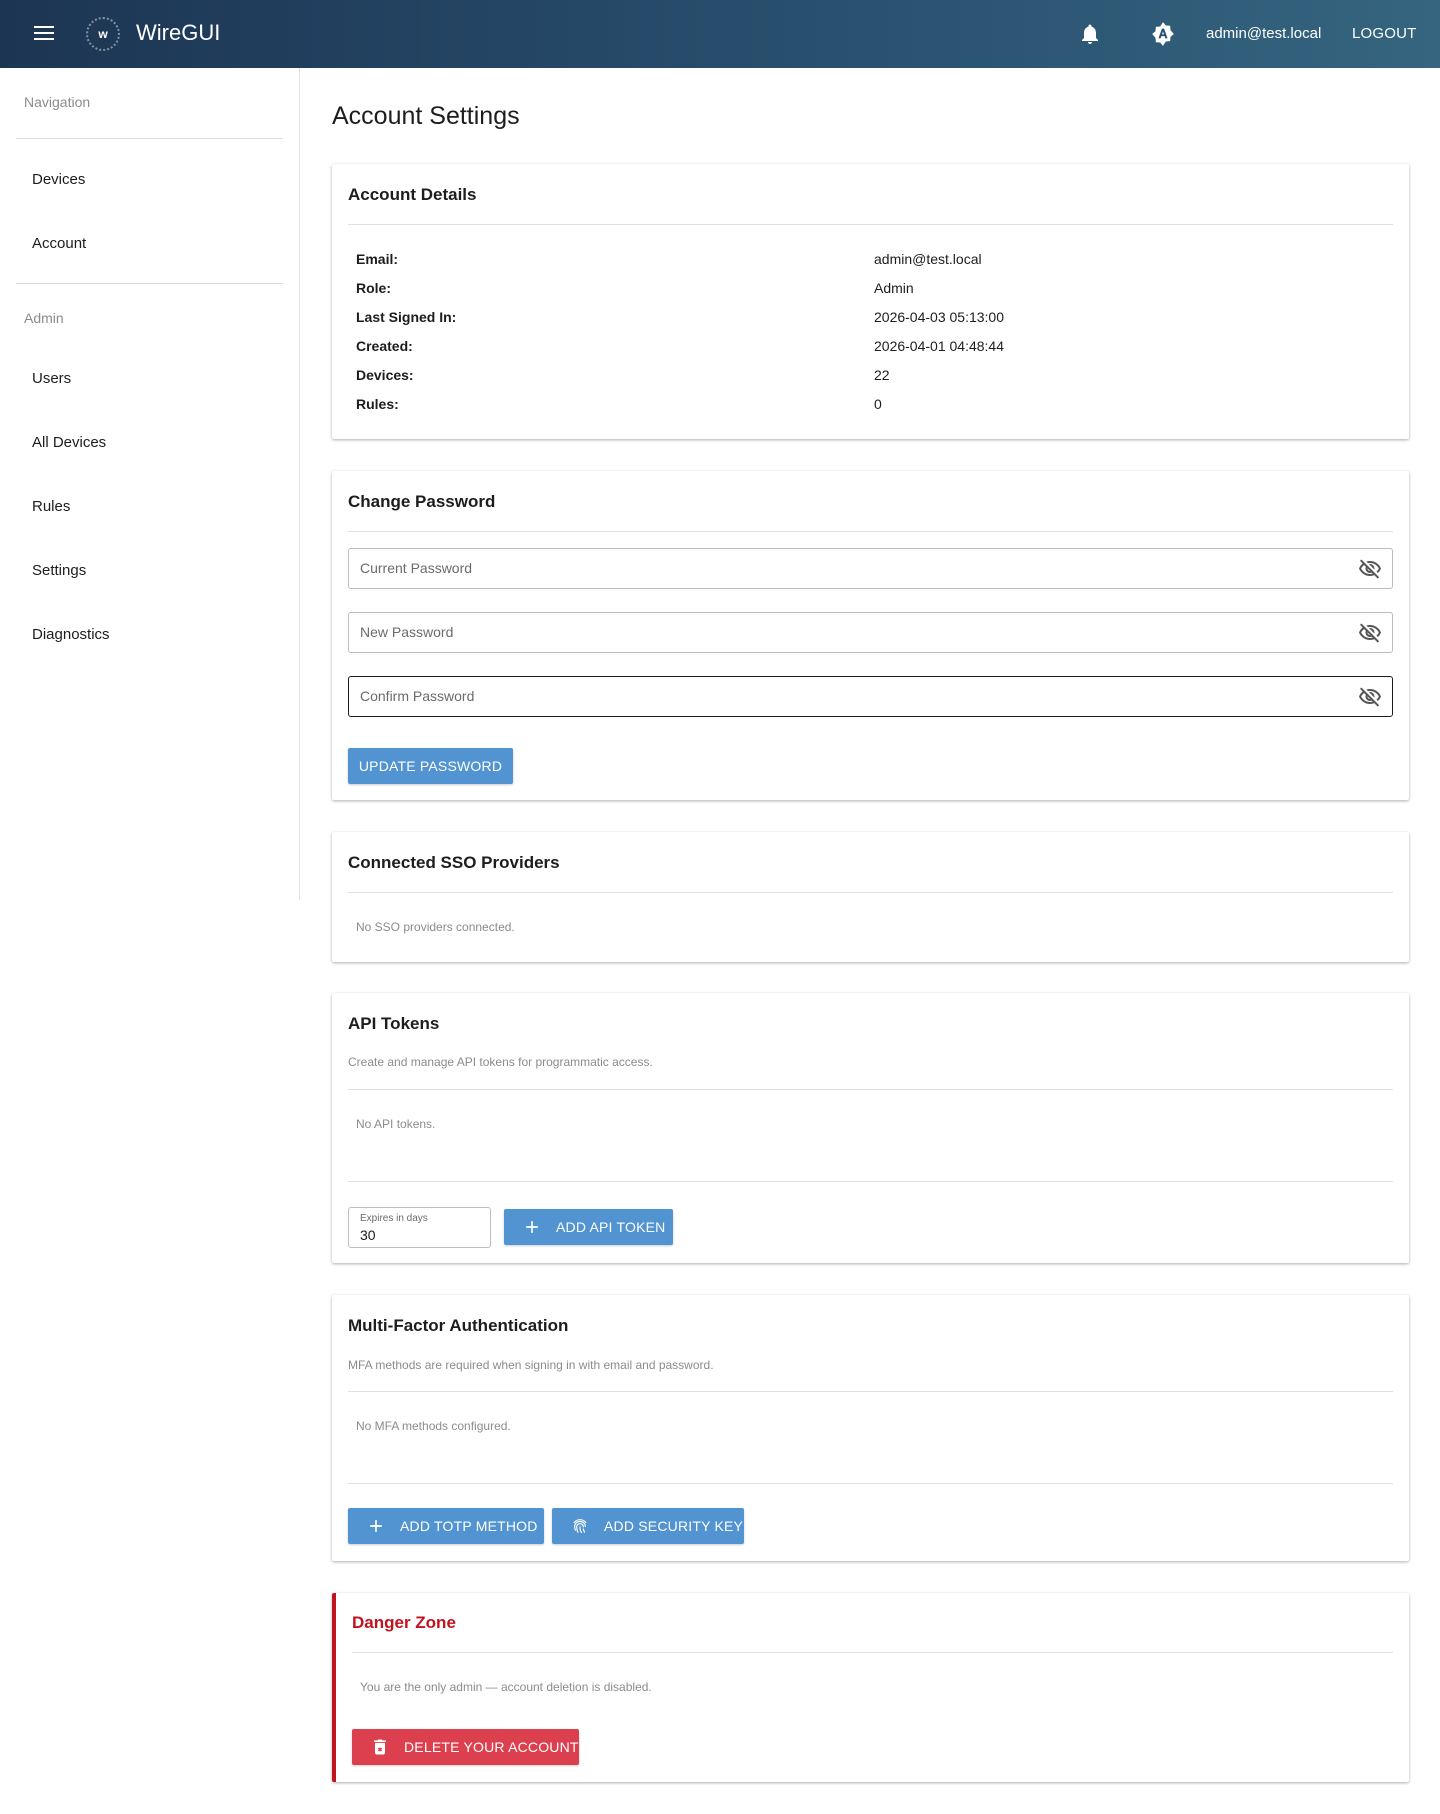 The height and width of the screenshot is (1814, 1440). Describe the element at coordinates (377, 259) in the screenshot. I see `detail-label-email: Email:` at that location.